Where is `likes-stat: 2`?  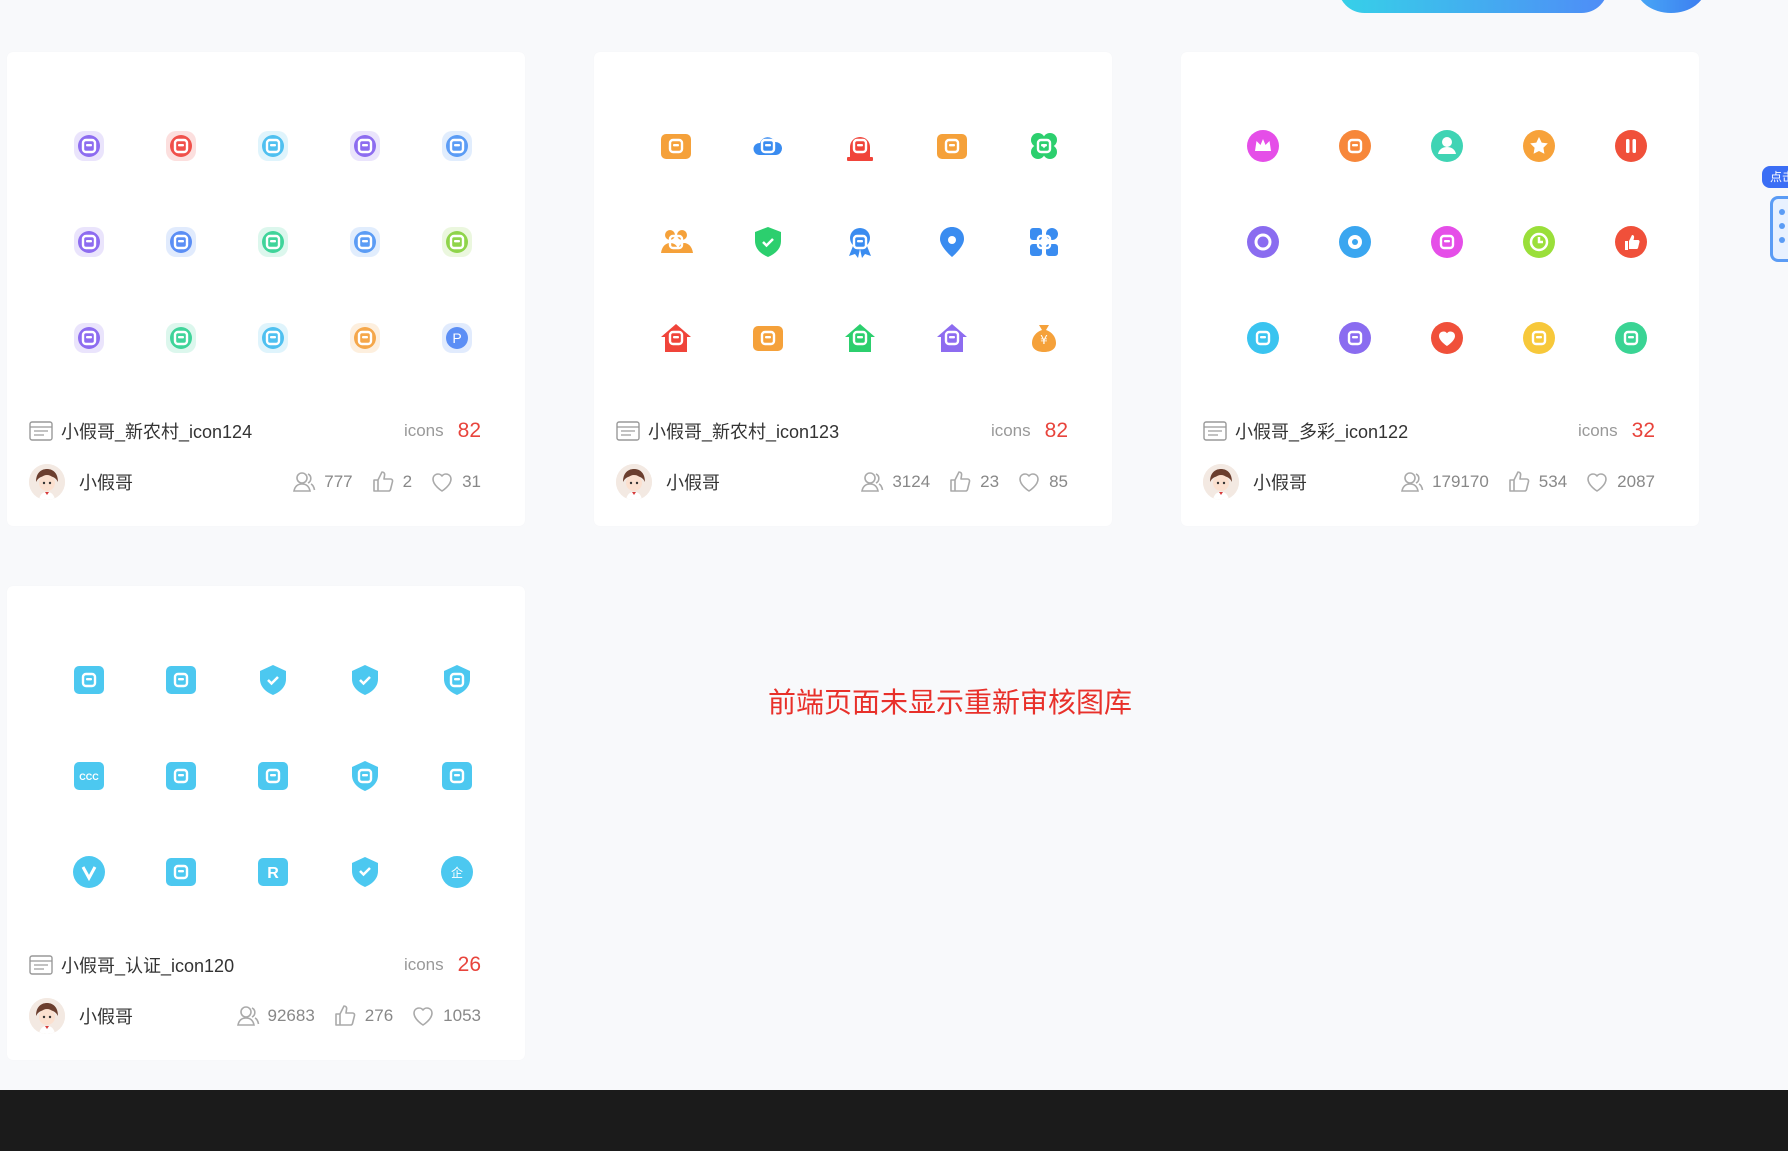
likes-stat: 2 is located at coordinates (391, 482).